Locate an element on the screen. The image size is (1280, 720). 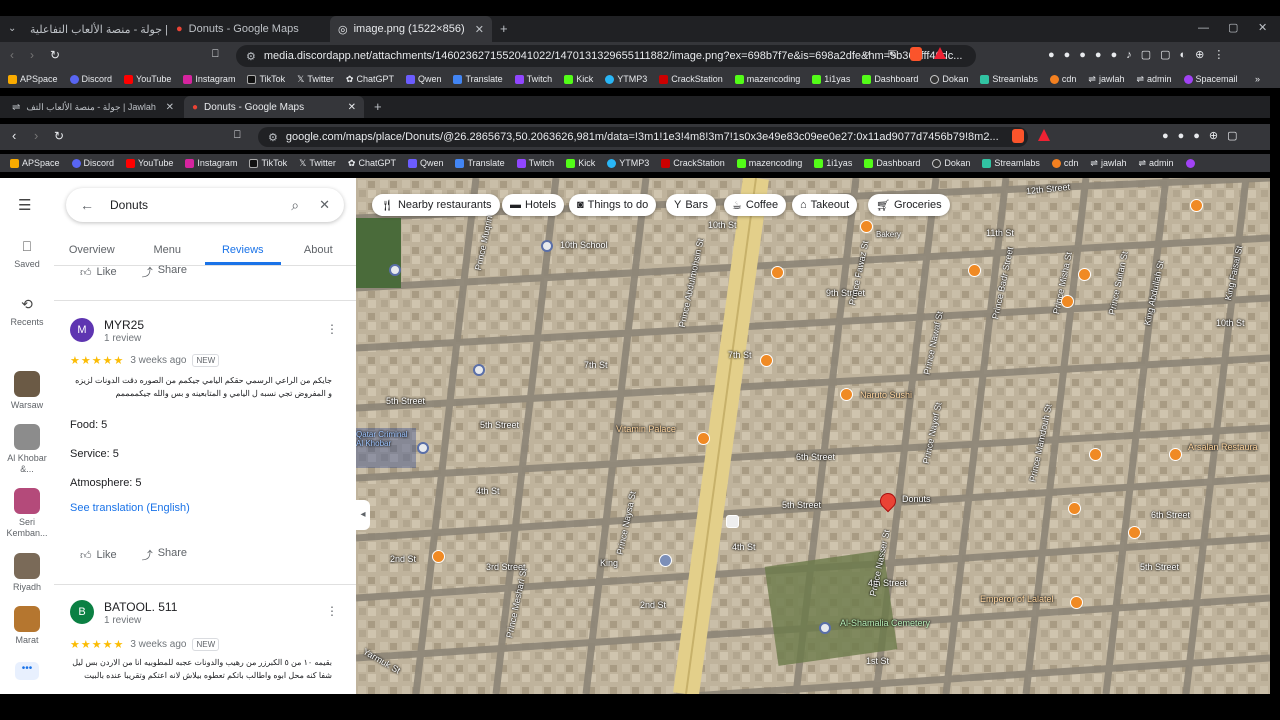
see-translation-link: See translation (English) is located at coordinates (130, 508).